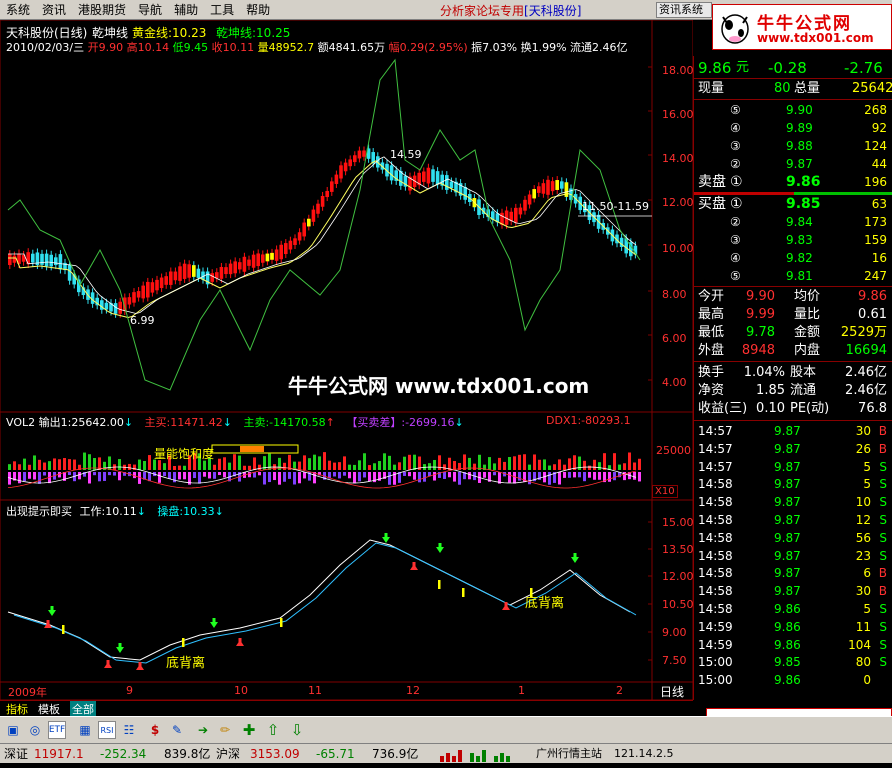 This screenshot has height=768, width=892. Describe the element at coordinates (684, 10) in the screenshot. I see `news-system-button: 资讯系统` at that location.